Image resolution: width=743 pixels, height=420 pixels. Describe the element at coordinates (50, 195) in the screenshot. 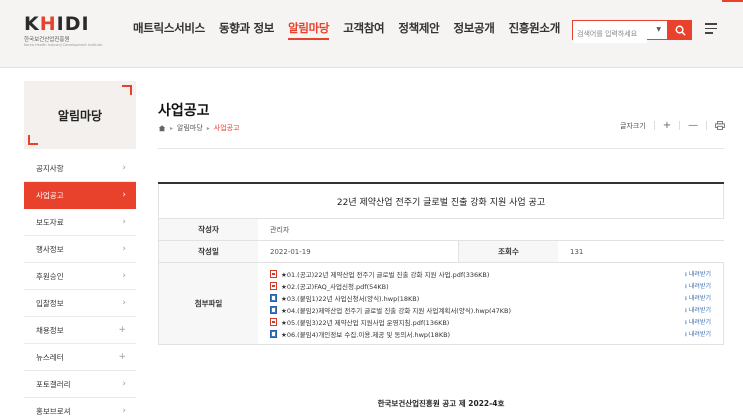

I see `sidebar-item-label: 사업공고` at that location.